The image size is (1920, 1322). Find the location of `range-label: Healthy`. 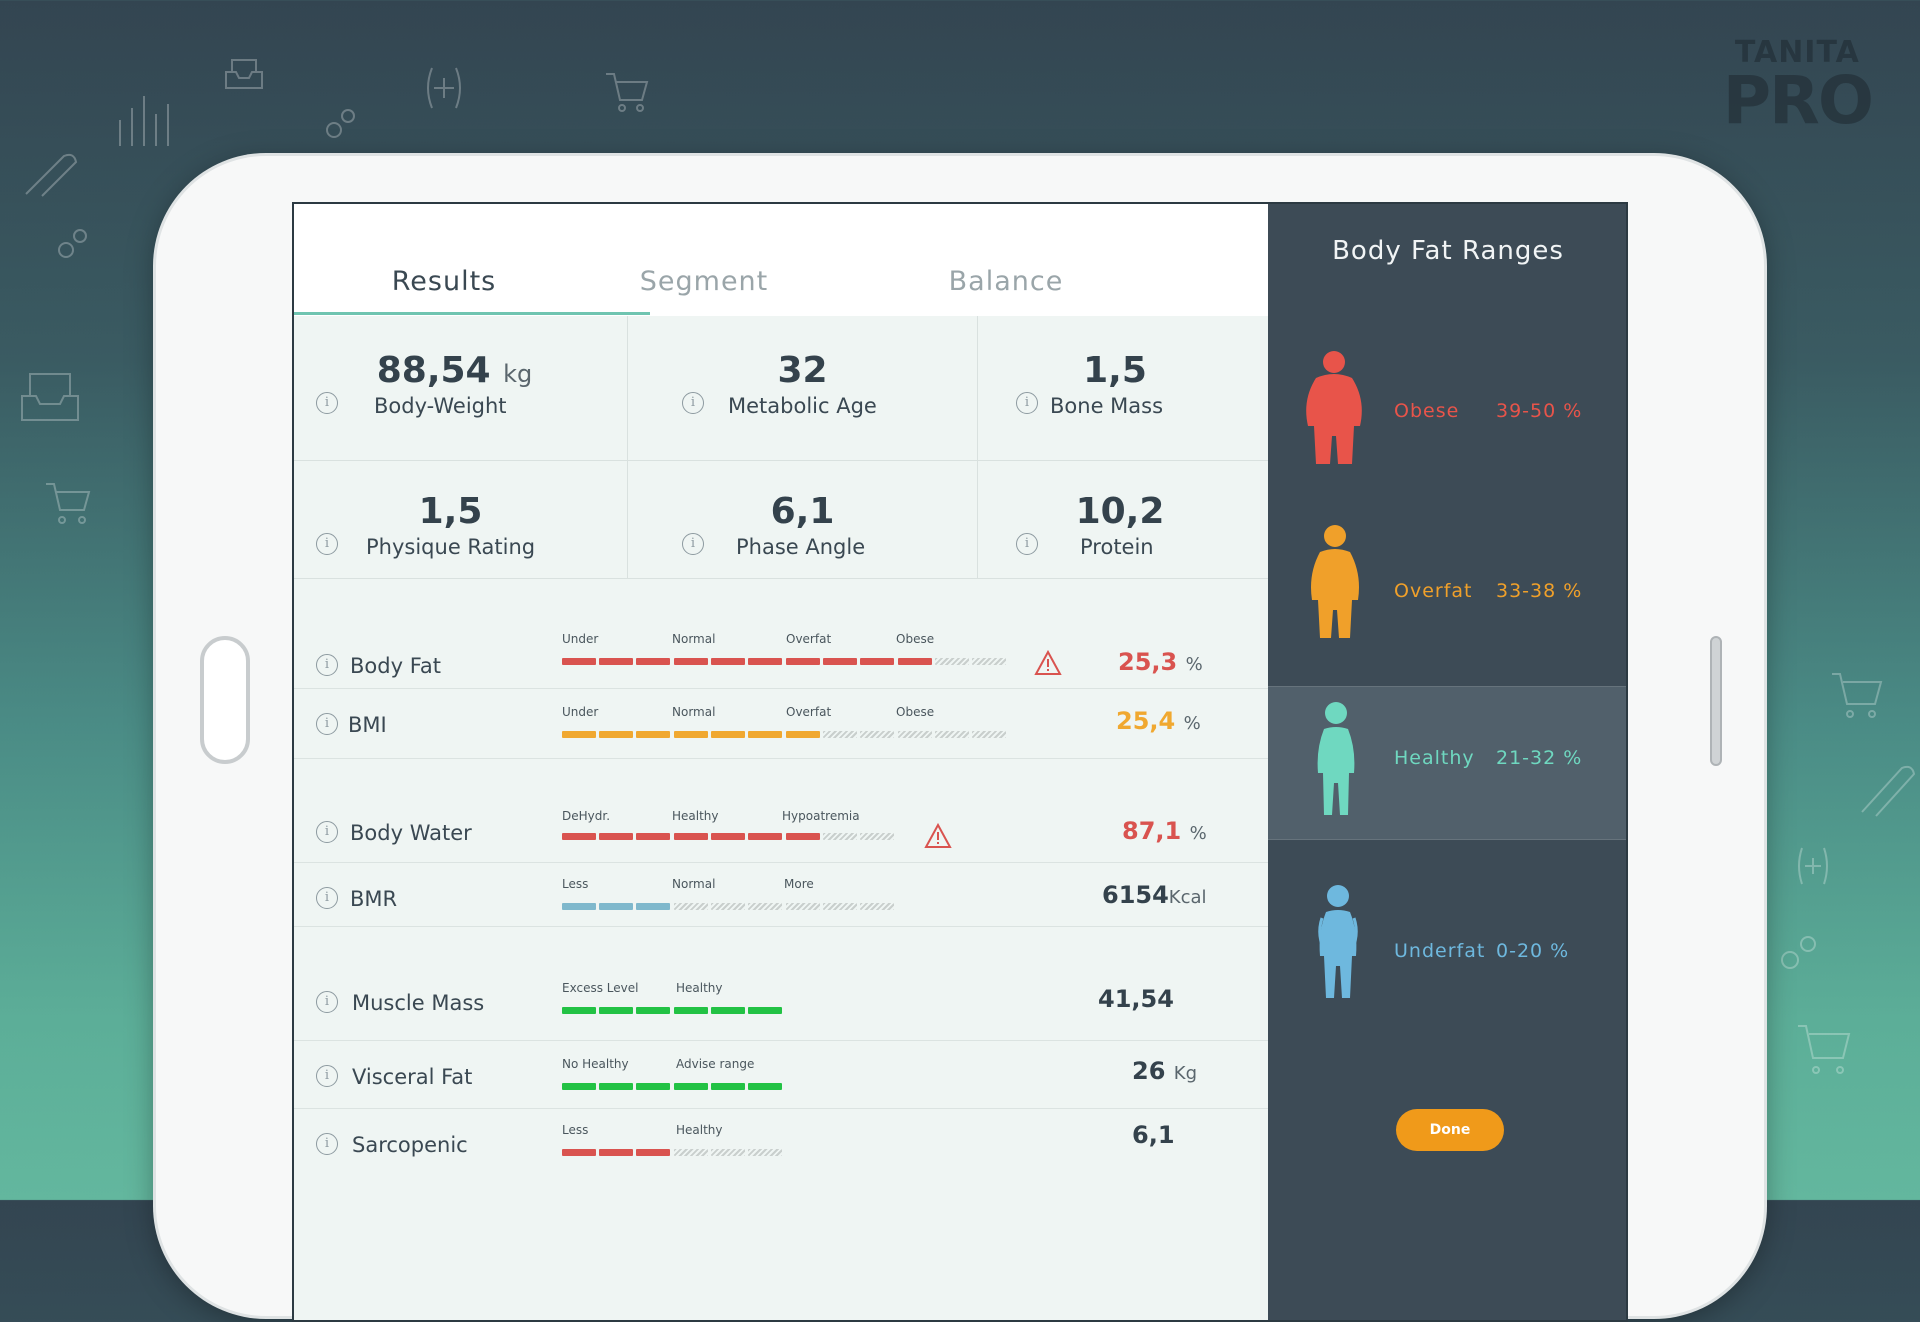

range-label: Healthy is located at coordinates (1434, 758).